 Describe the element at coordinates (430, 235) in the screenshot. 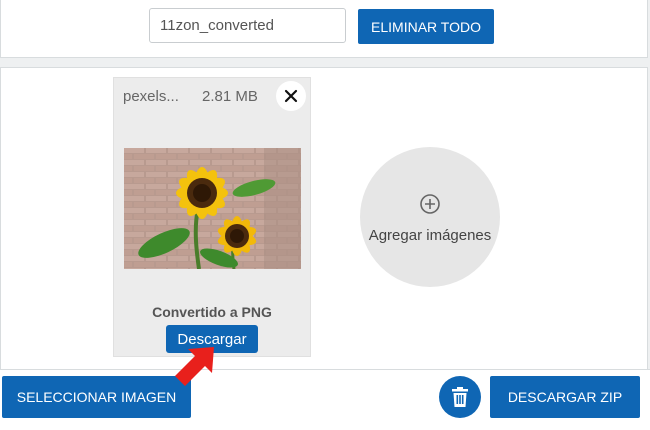

I see `add-images-label: Agregar imágenes` at that location.